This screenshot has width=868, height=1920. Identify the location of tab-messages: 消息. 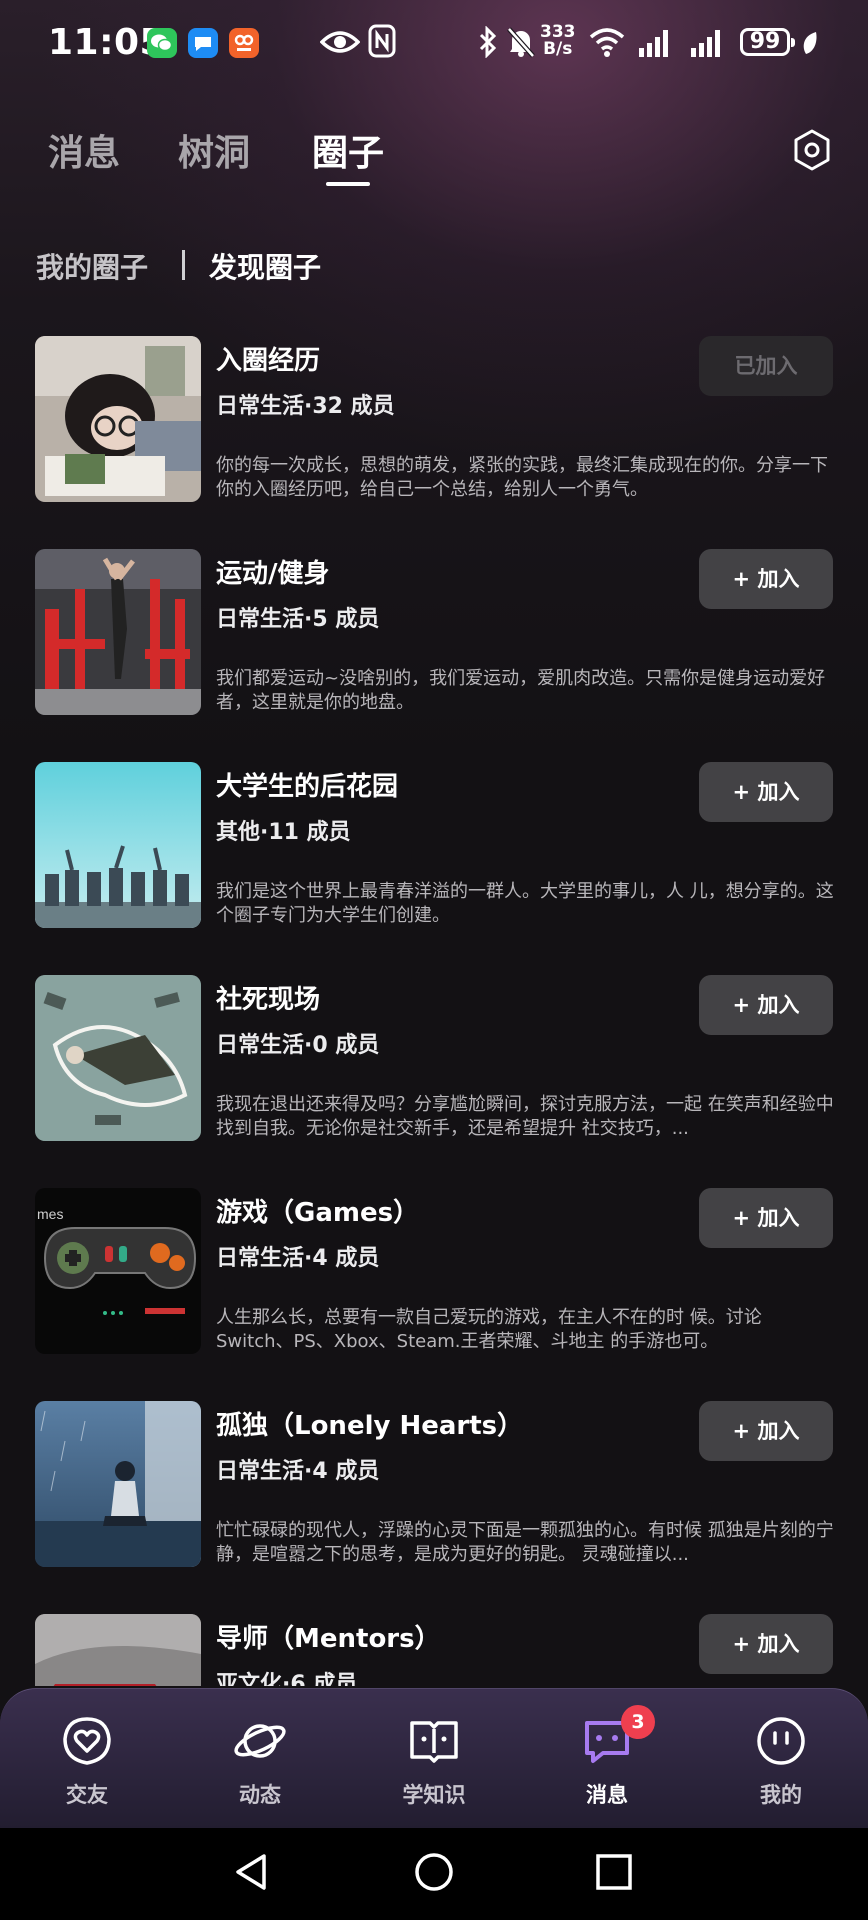
(84, 150).